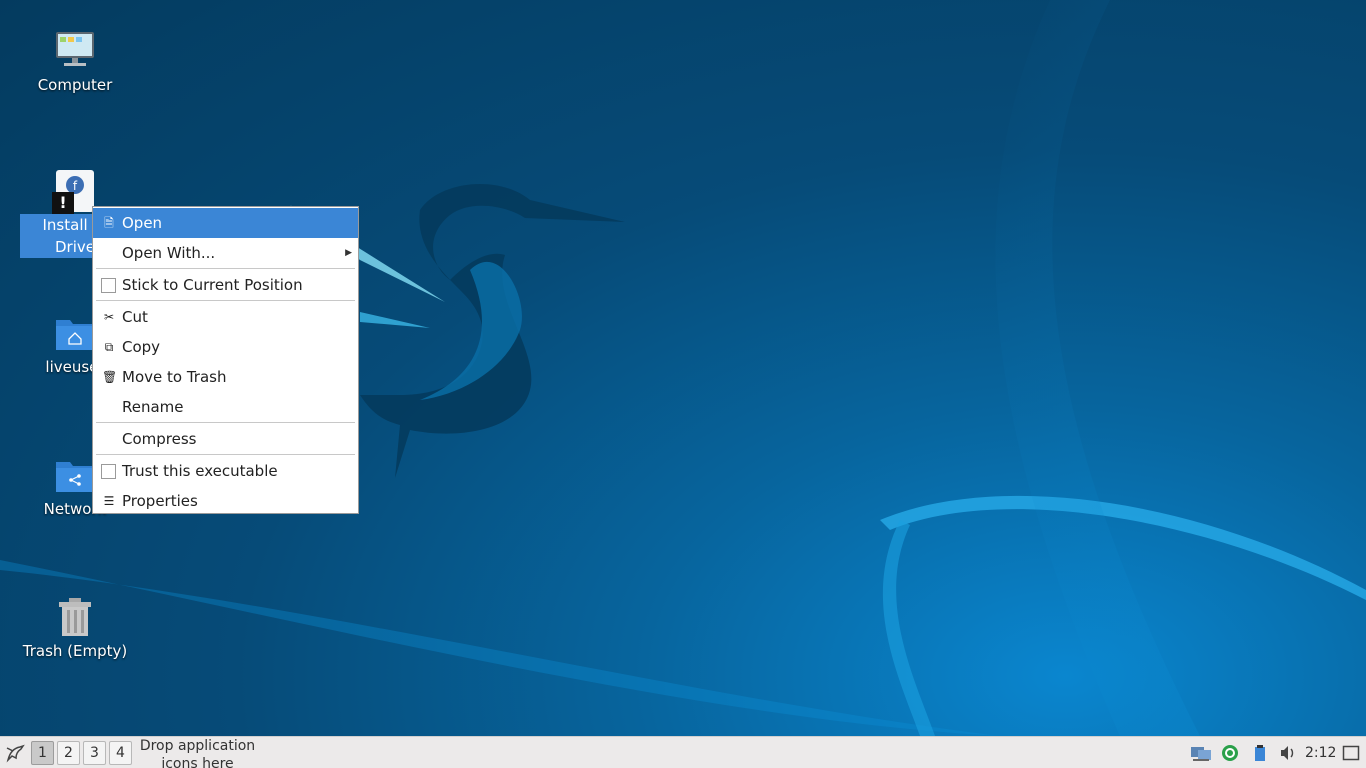  I want to click on menu-item-properties: ☰ Properties, so click(225, 501).